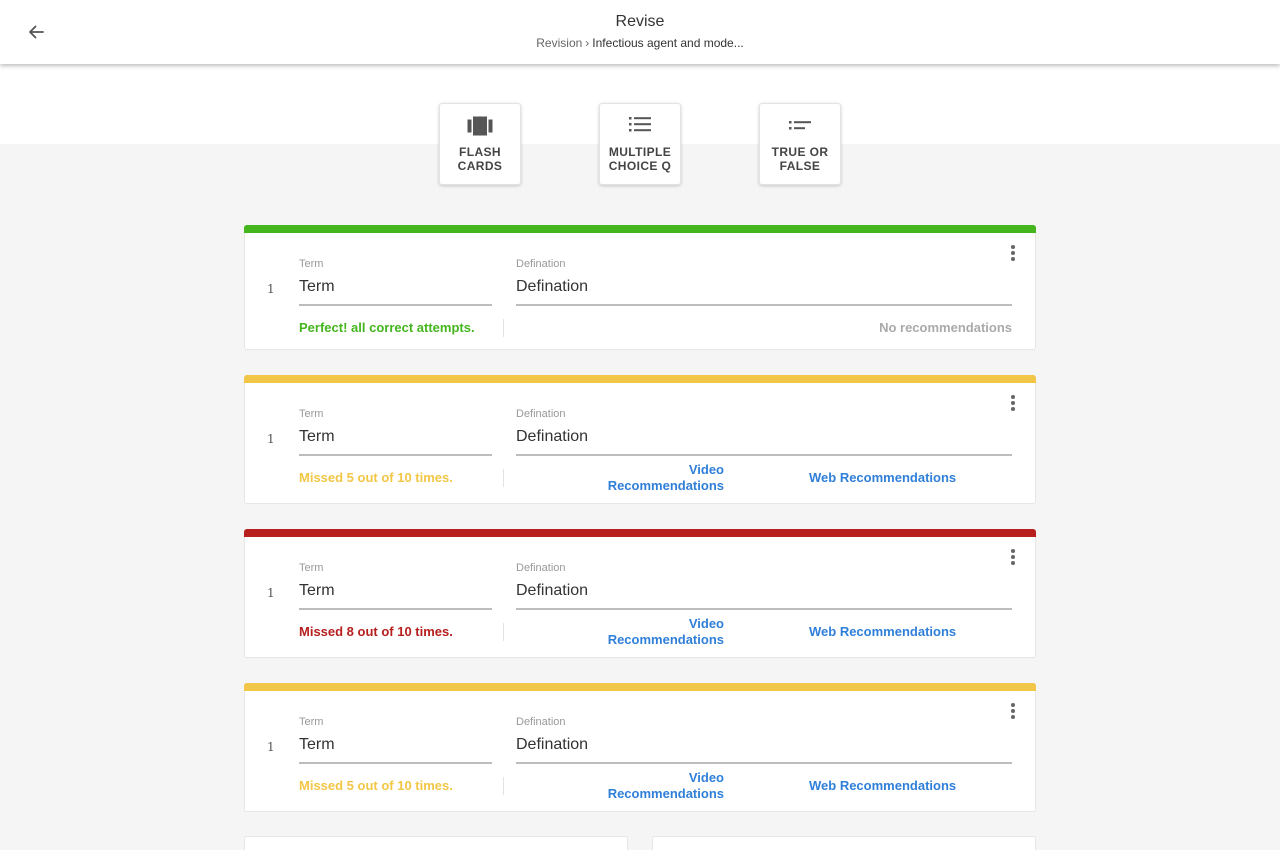 This screenshot has width=1280, height=850. I want to click on status-text: Missed 8 out of 10 times., so click(376, 631).